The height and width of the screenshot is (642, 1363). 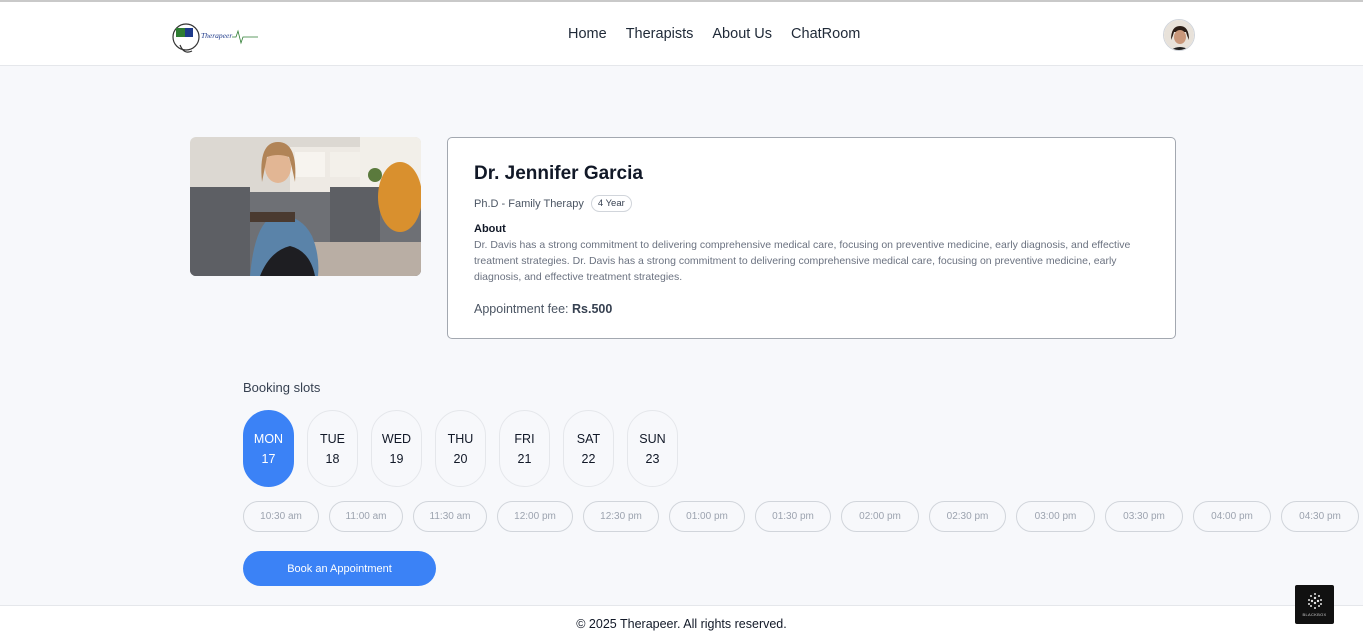 I want to click on day-slot-wed: WED 19, so click(x=396, y=448).